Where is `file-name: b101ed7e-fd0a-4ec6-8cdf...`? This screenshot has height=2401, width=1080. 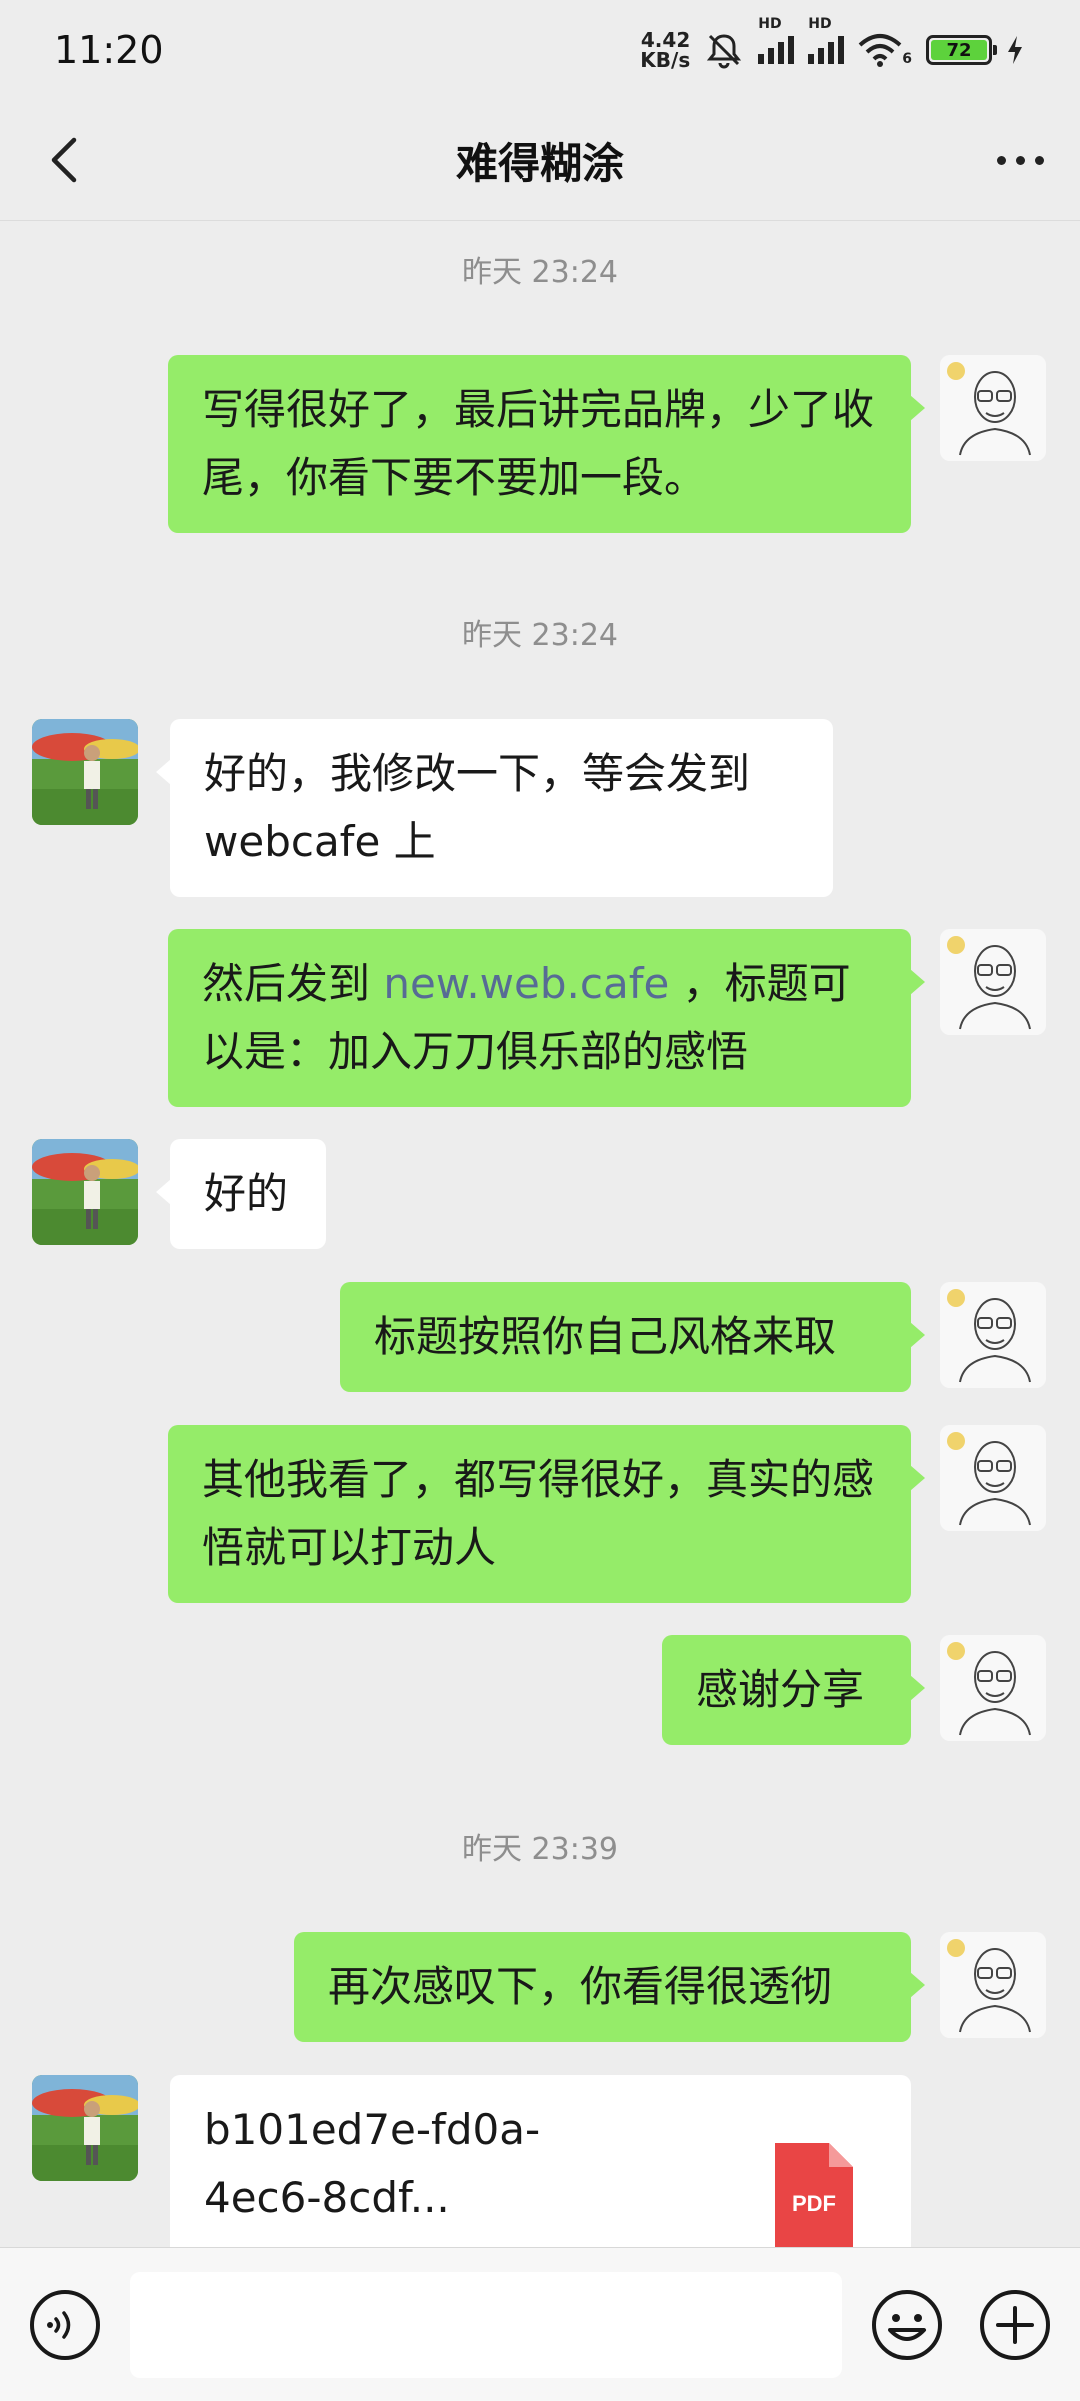 file-name: b101ed7e-fd0a-4ec6-8cdf... is located at coordinates (372, 2163).